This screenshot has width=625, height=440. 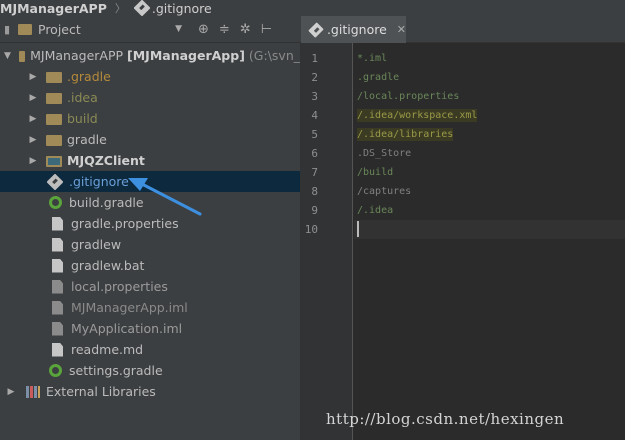 I want to click on breadcrumb-file: .gitignore, so click(x=172, y=8).